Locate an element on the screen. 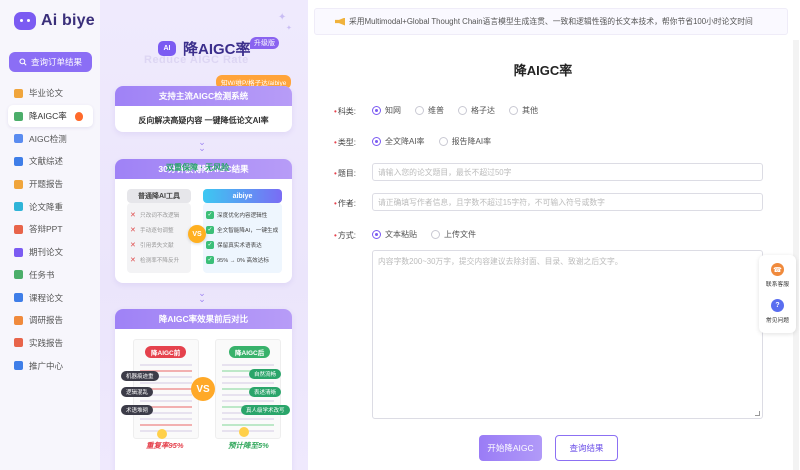  sidebar-item: 期刊论文 is located at coordinates (50, 252).